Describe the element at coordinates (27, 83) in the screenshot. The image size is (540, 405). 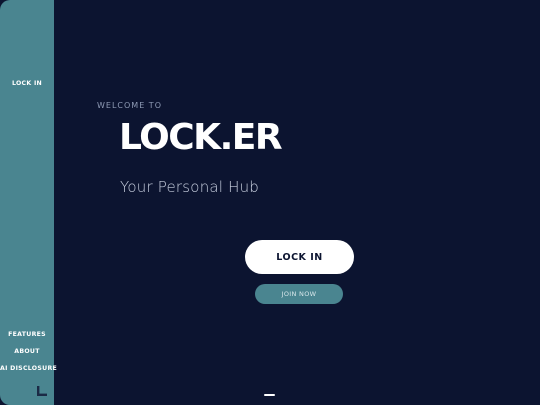
I see `sidebar-link-lock-in: LOCK IN` at that location.